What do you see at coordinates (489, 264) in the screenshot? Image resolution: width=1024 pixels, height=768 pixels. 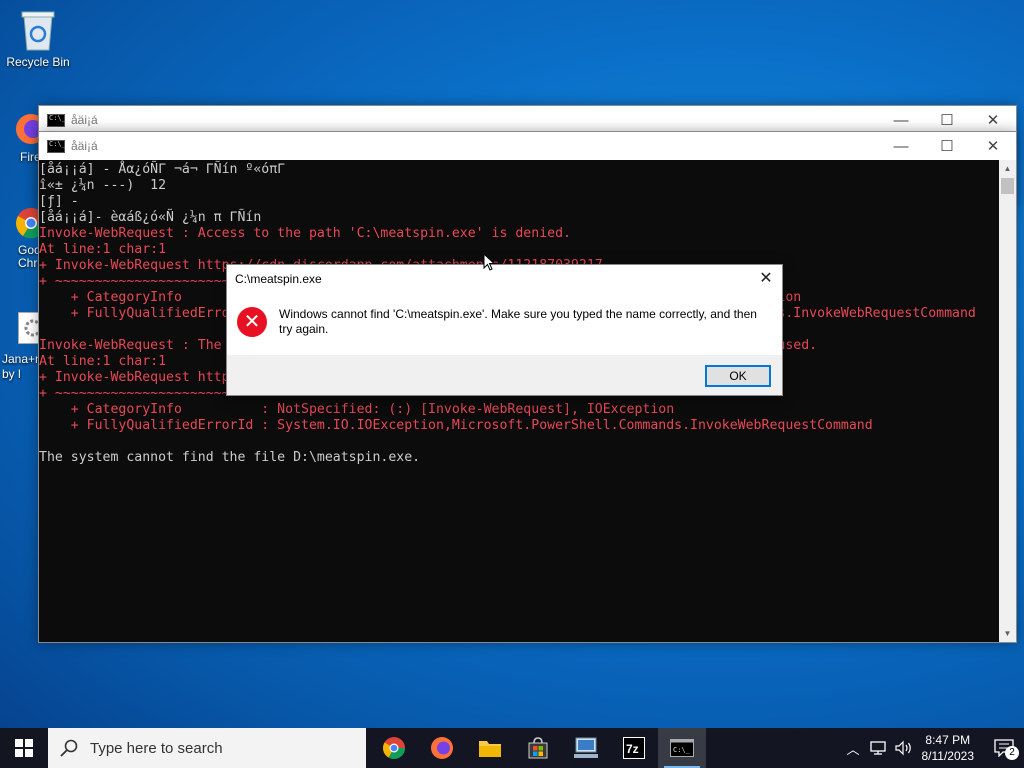 I see `mouse-cursor-icon` at bounding box center [489, 264].